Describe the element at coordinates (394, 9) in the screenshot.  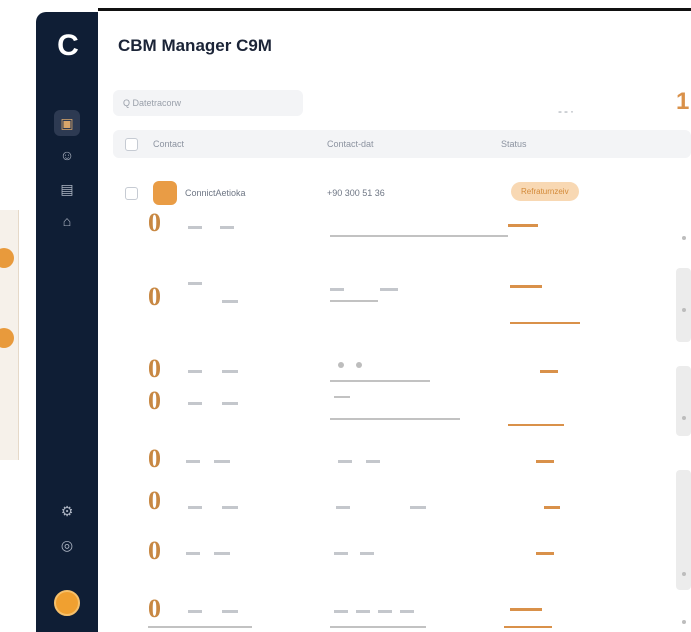
I see `window-top-border` at that location.